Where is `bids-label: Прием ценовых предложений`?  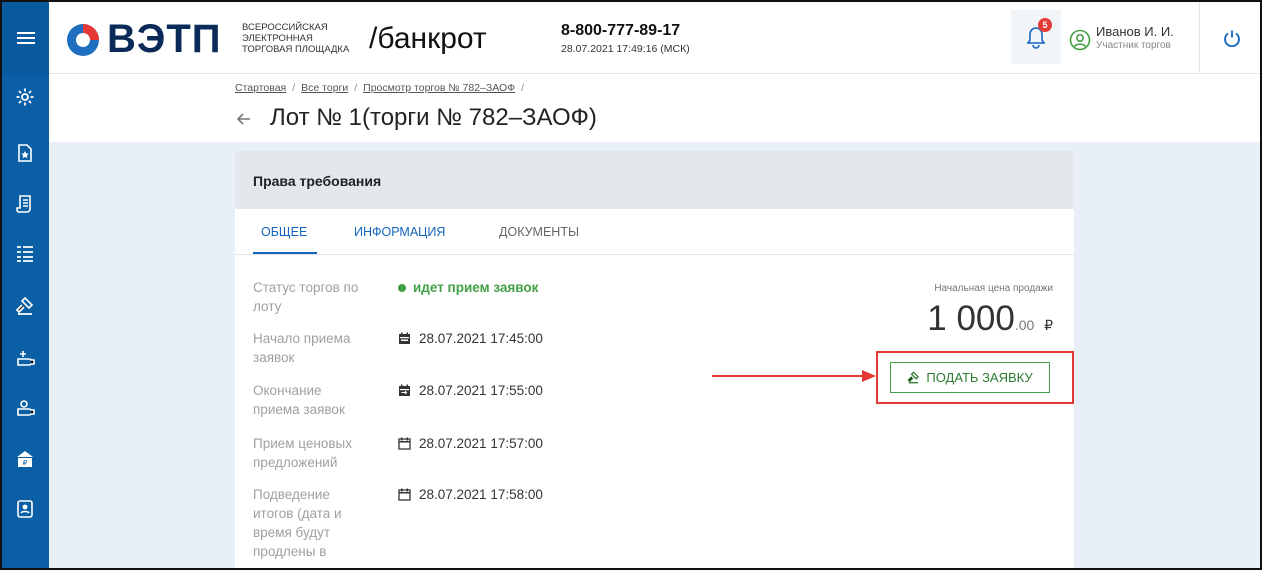
bids-label: Прием ценовых предложений is located at coordinates (302, 453).